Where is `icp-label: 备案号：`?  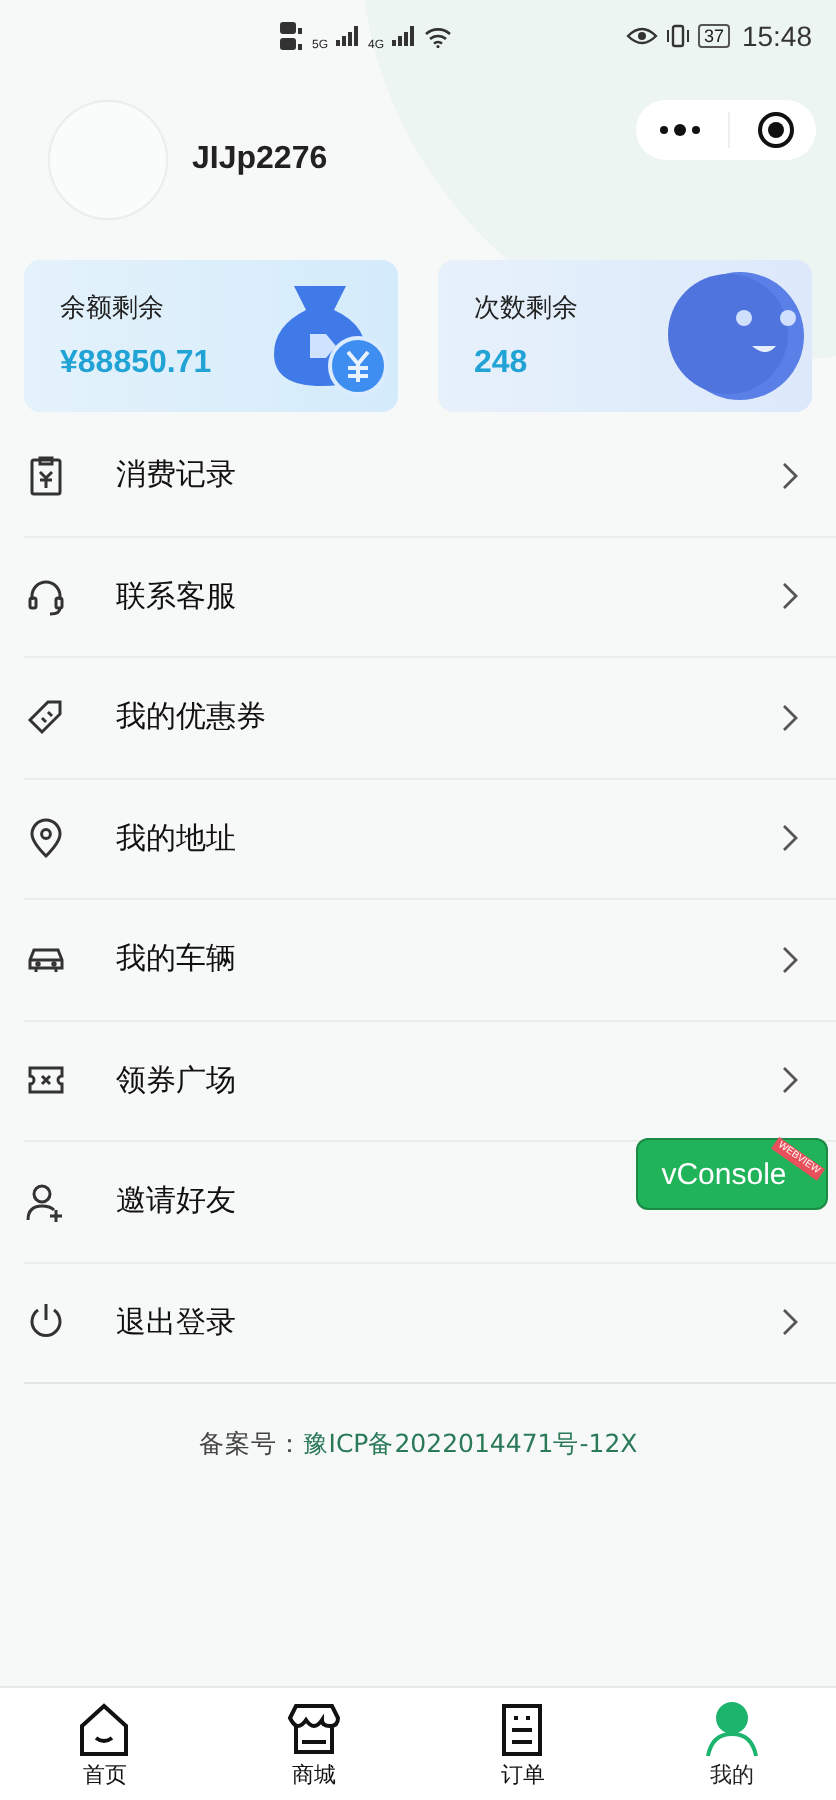 icp-label: 备案号： is located at coordinates (250, 1445).